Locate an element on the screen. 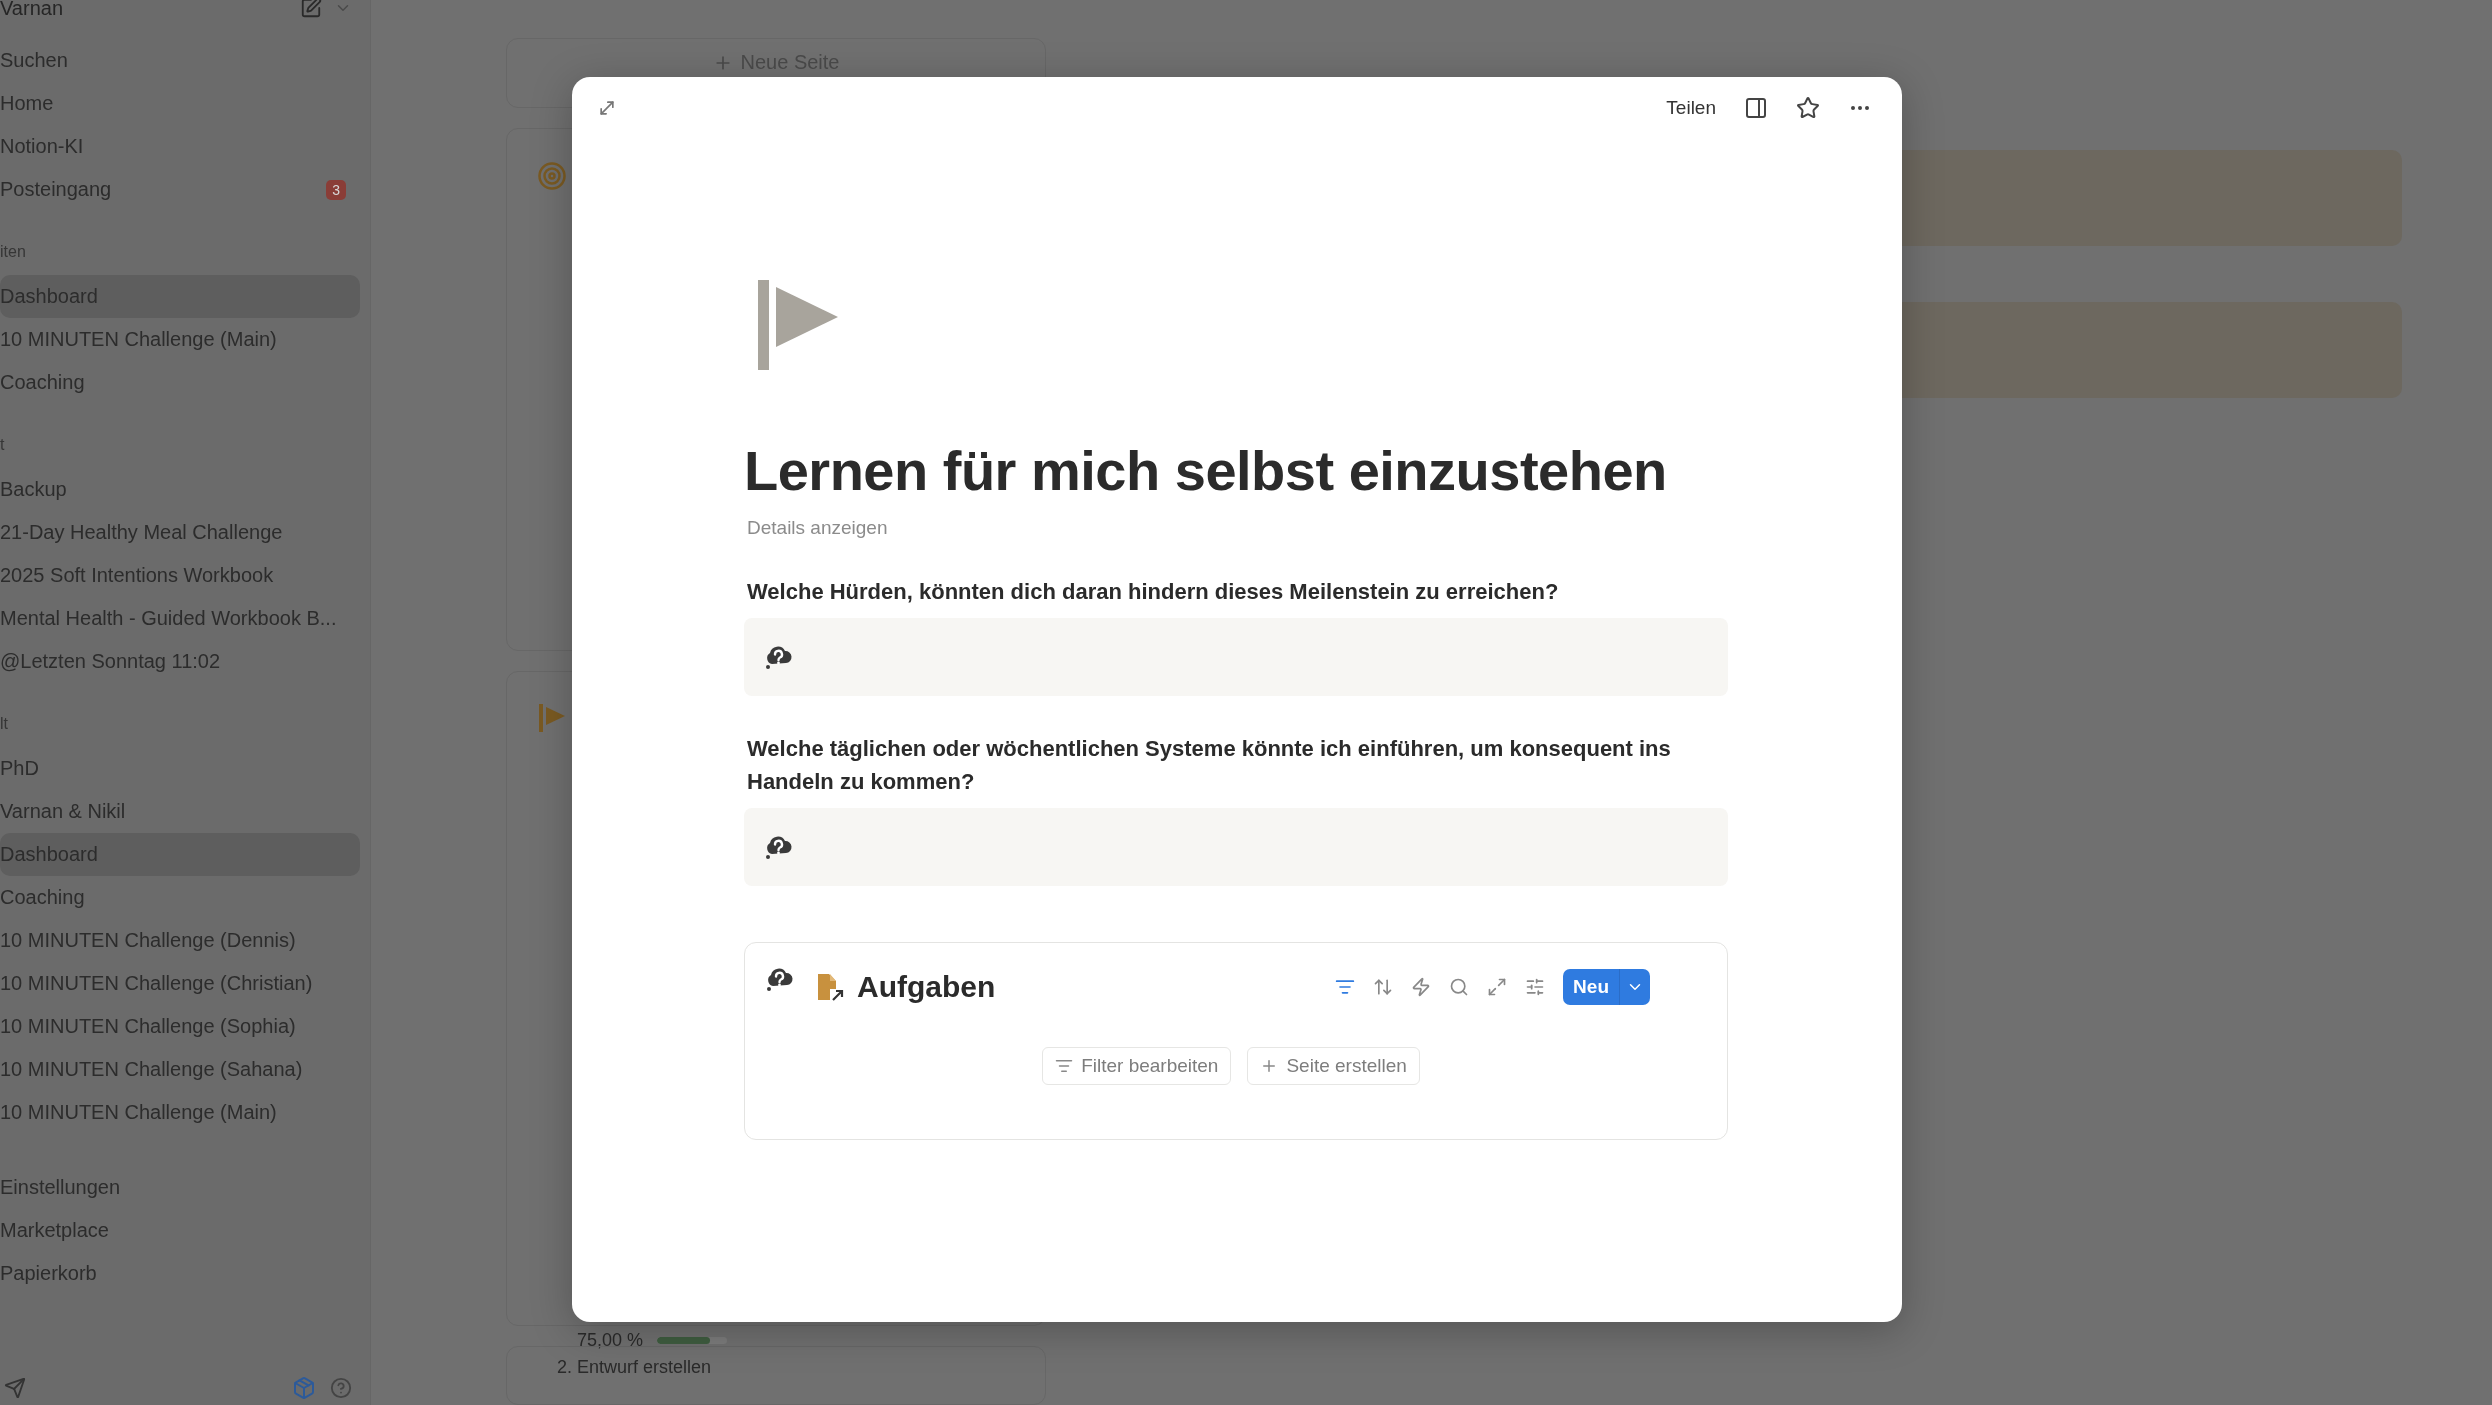 This screenshot has width=2492, height=1405. database-title: Aufgaben is located at coordinates (926, 987).